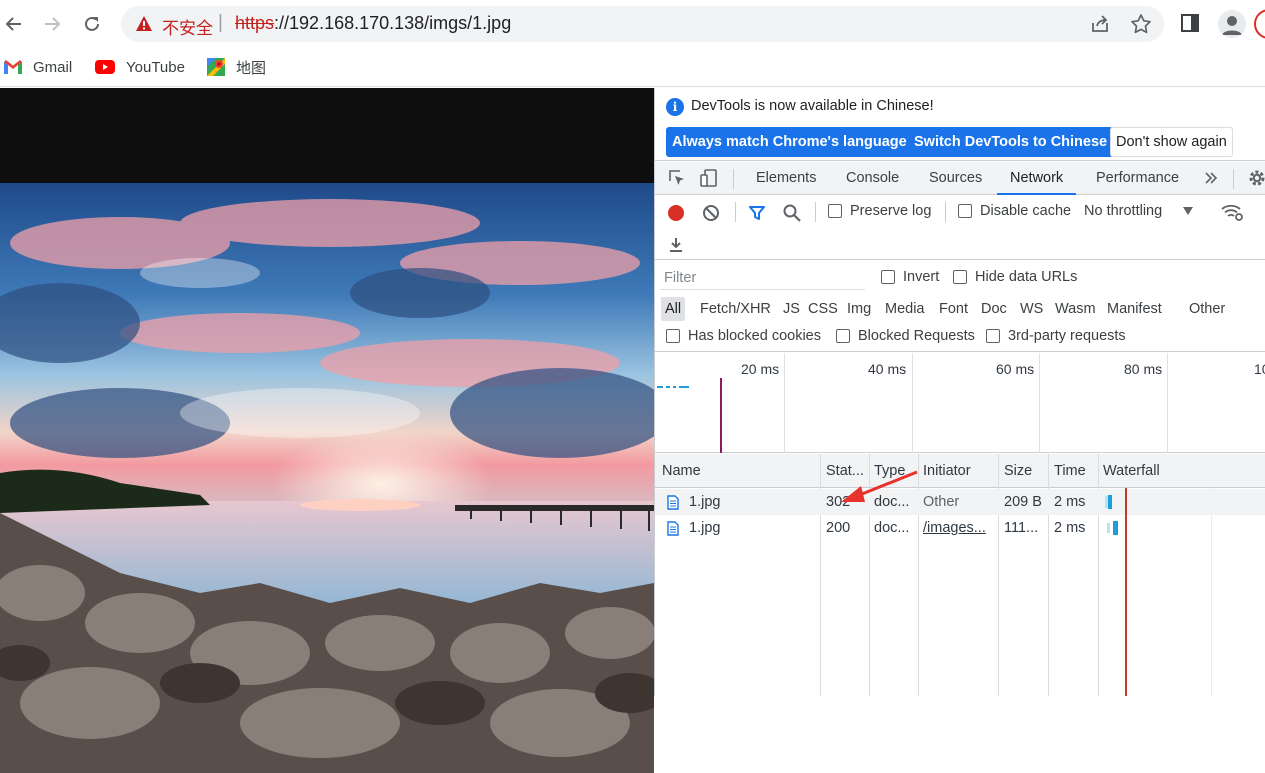  I want to click on preserve-log-checkbox: Preserve log, so click(879, 211).